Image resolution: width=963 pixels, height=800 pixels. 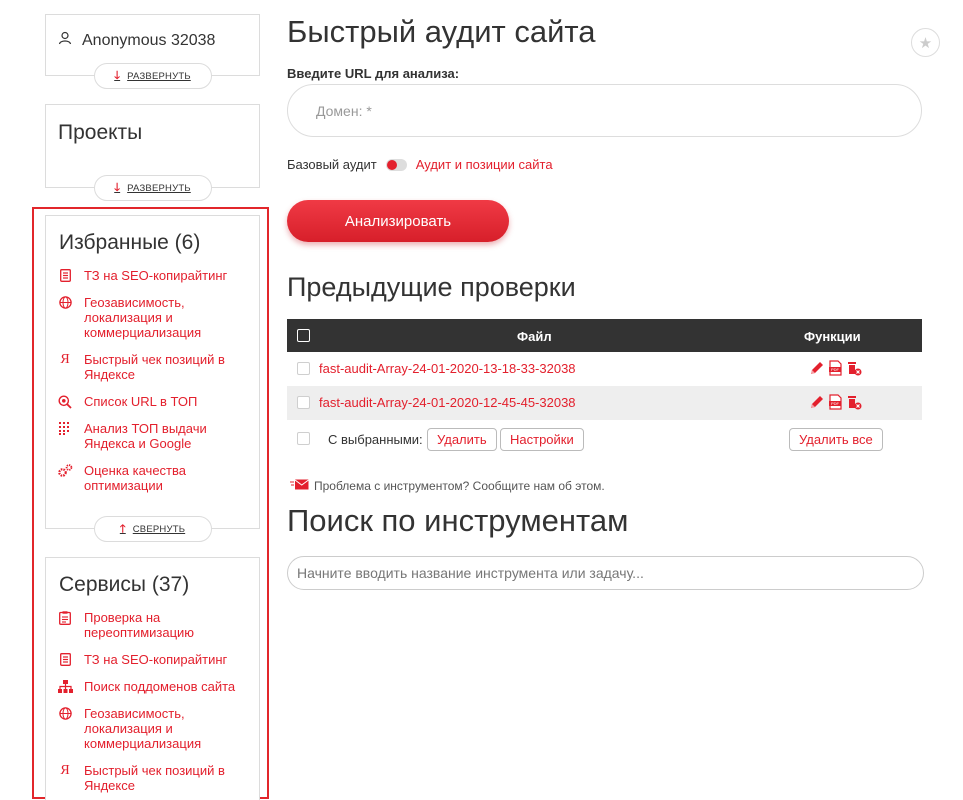 What do you see at coordinates (604, 335) in the screenshot?
I see `table-header: Файл Функции` at bounding box center [604, 335].